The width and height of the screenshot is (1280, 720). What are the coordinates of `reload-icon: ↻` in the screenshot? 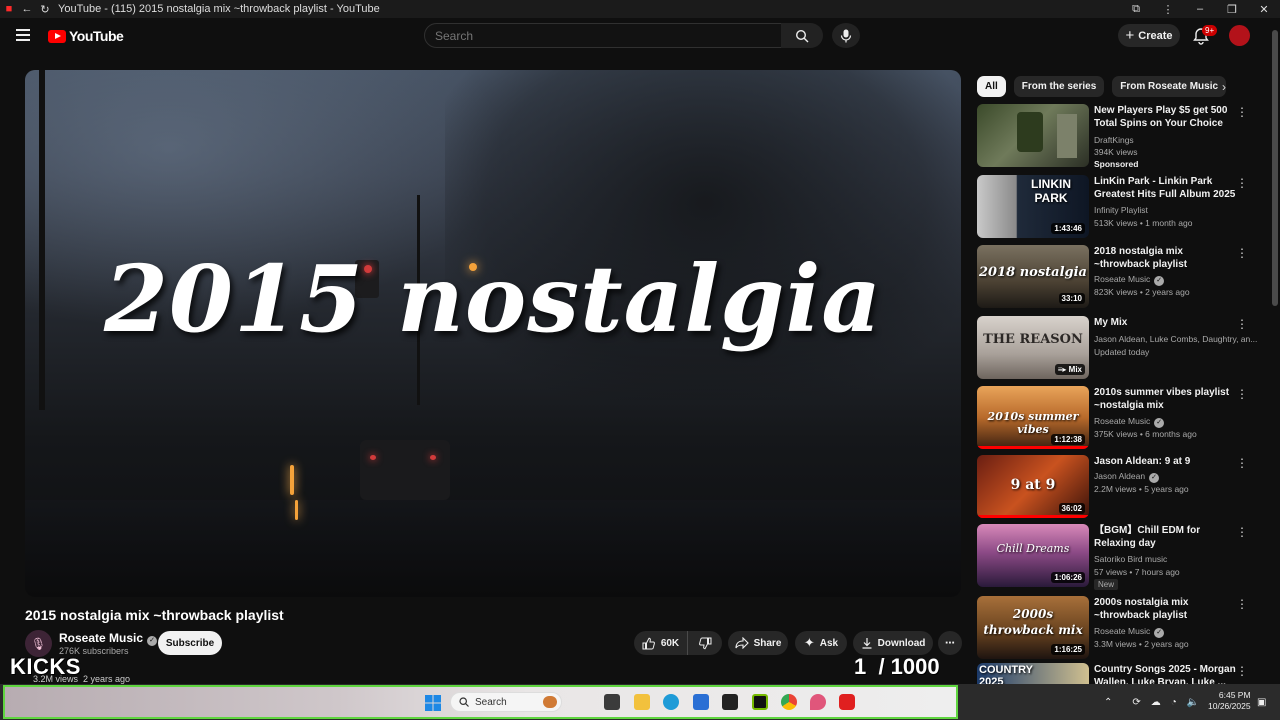 It's located at (45, 9).